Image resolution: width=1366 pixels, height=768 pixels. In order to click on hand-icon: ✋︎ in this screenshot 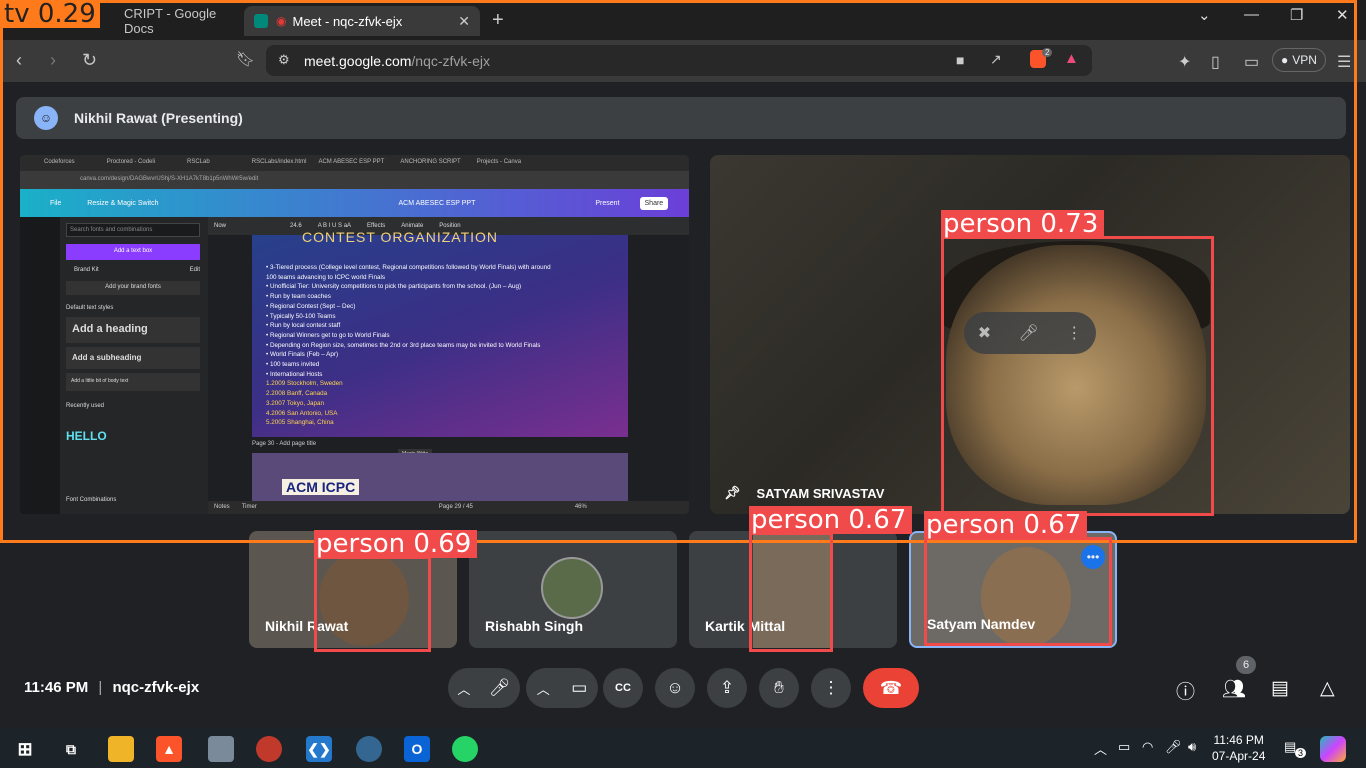, I will do `click(779, 687)`.